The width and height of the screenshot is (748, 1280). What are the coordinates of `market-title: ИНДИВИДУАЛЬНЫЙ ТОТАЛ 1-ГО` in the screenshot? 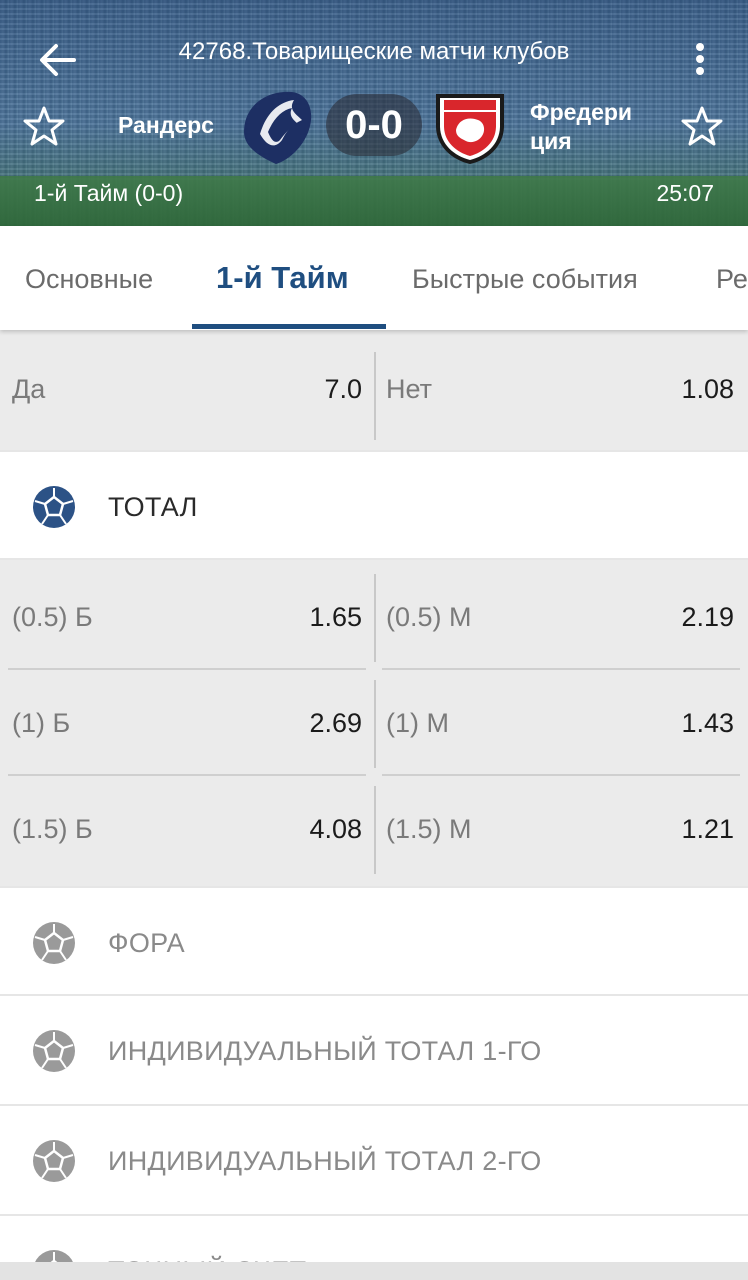 It's located at (325, 1051).